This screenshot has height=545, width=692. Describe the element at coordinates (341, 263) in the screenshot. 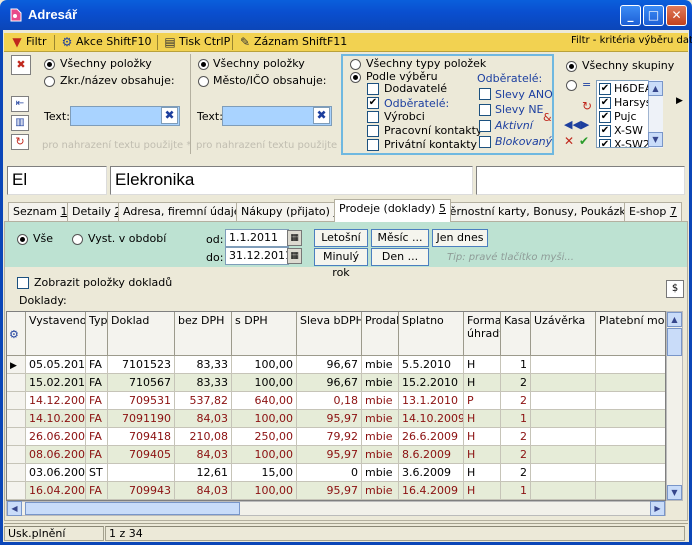

I see `last-year-button: Minulý rok` at that location.